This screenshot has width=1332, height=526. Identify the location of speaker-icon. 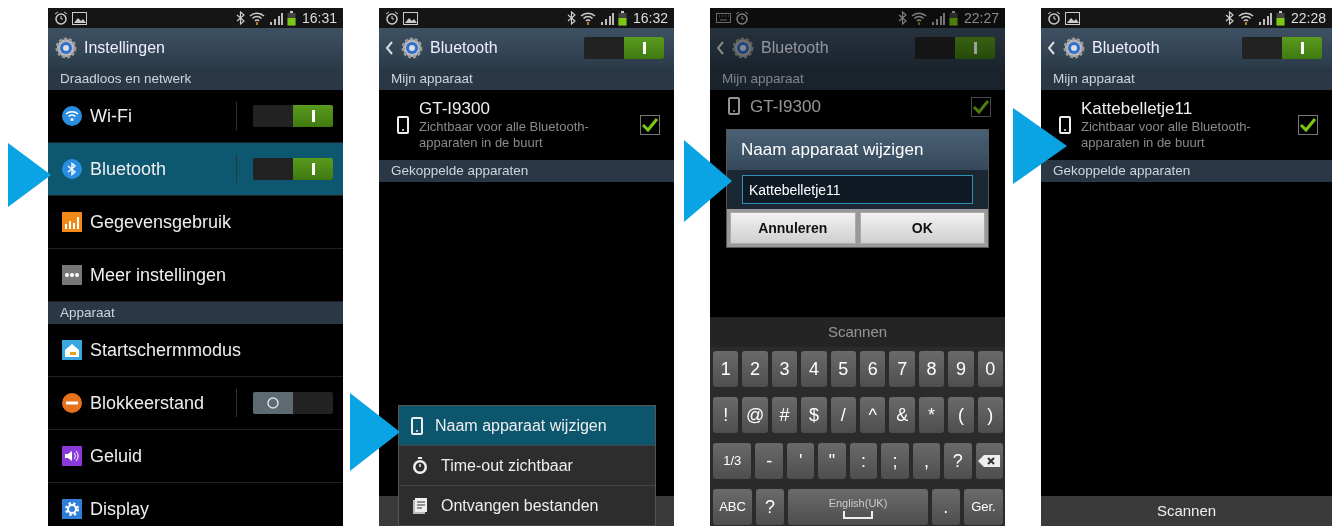
(72, 456).